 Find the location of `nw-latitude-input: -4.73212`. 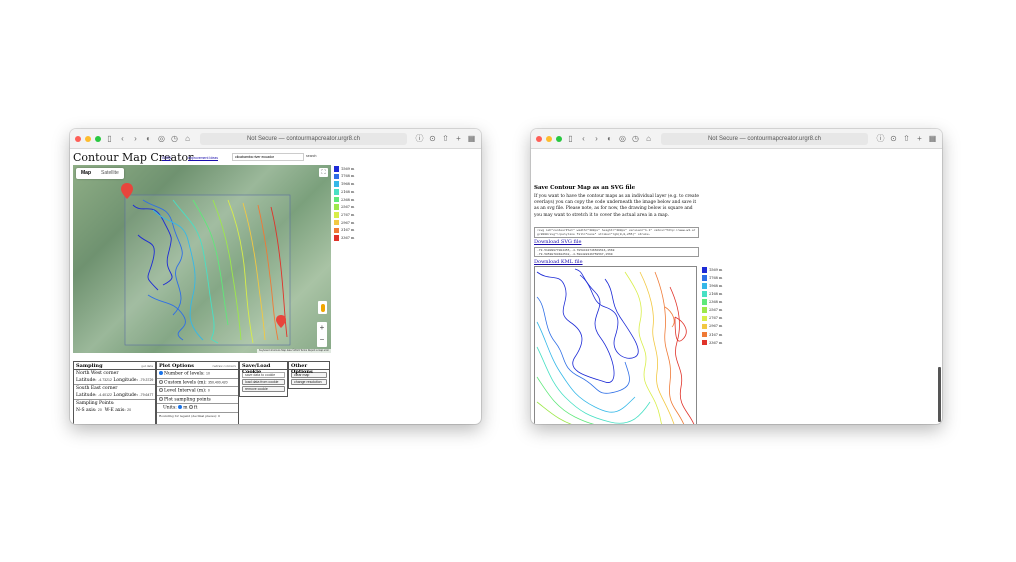

nw-latitude-input: -4.73212 is located at coordinates (105, 380).